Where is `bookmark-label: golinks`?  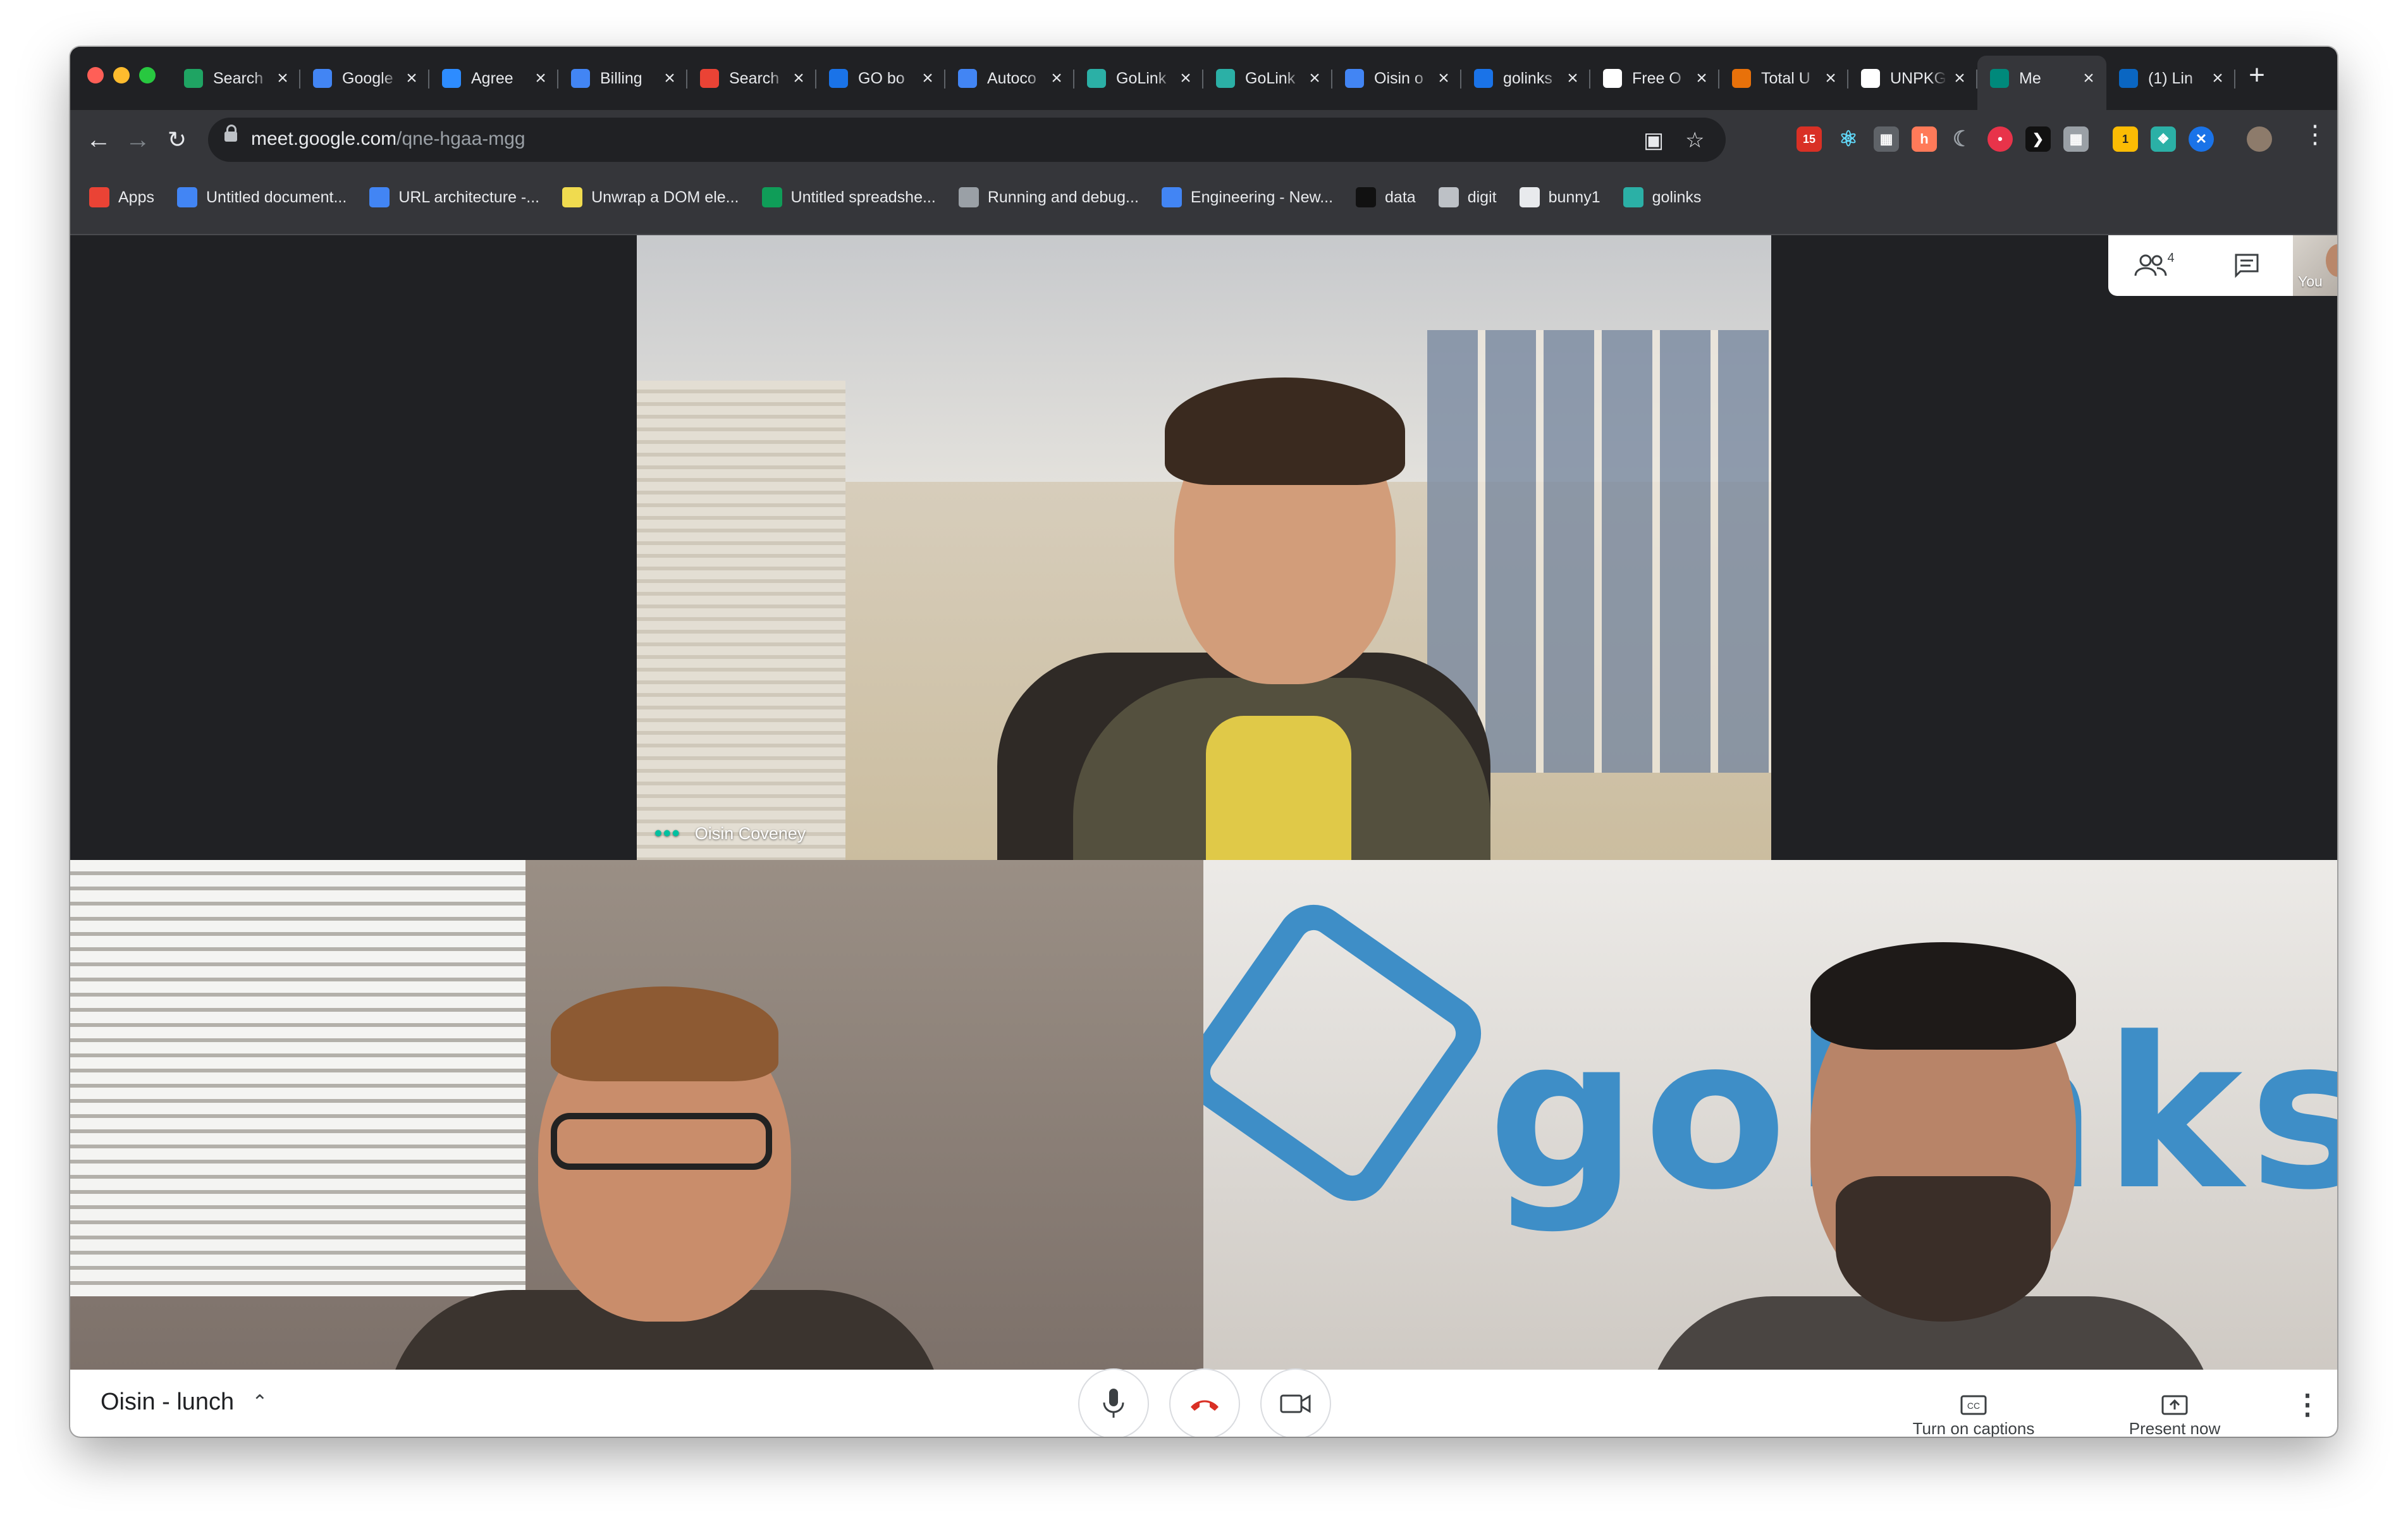
bookmark-label: golinks is located at coordinates (1677, 197).